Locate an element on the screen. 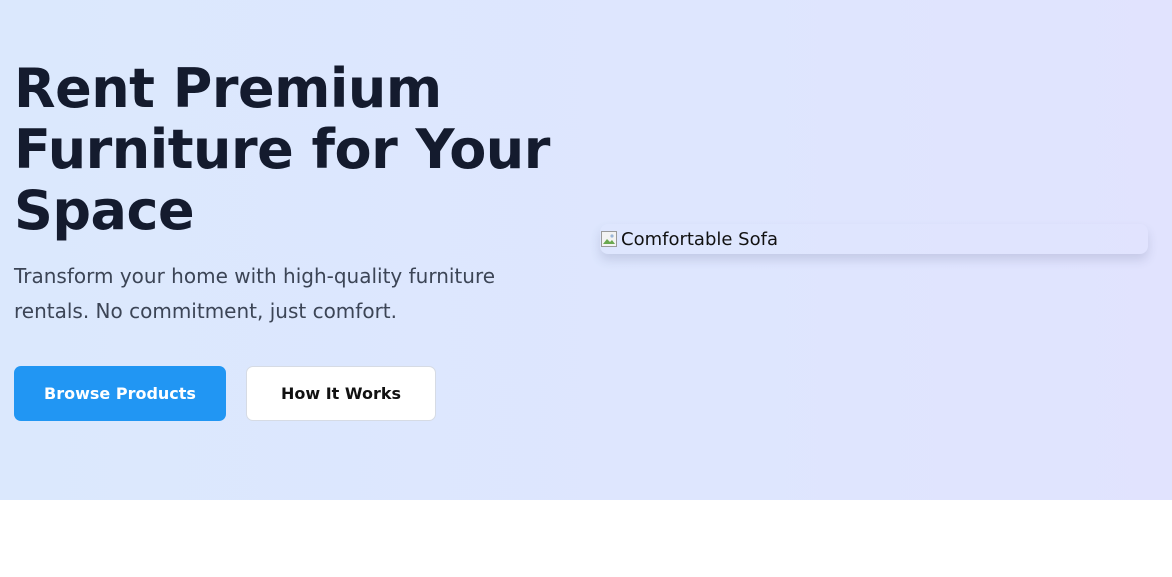 This screenshot has height=577, width=1172. hero-title: Rent Premium Furniture for Your Space is located at coordinates (282, 149).